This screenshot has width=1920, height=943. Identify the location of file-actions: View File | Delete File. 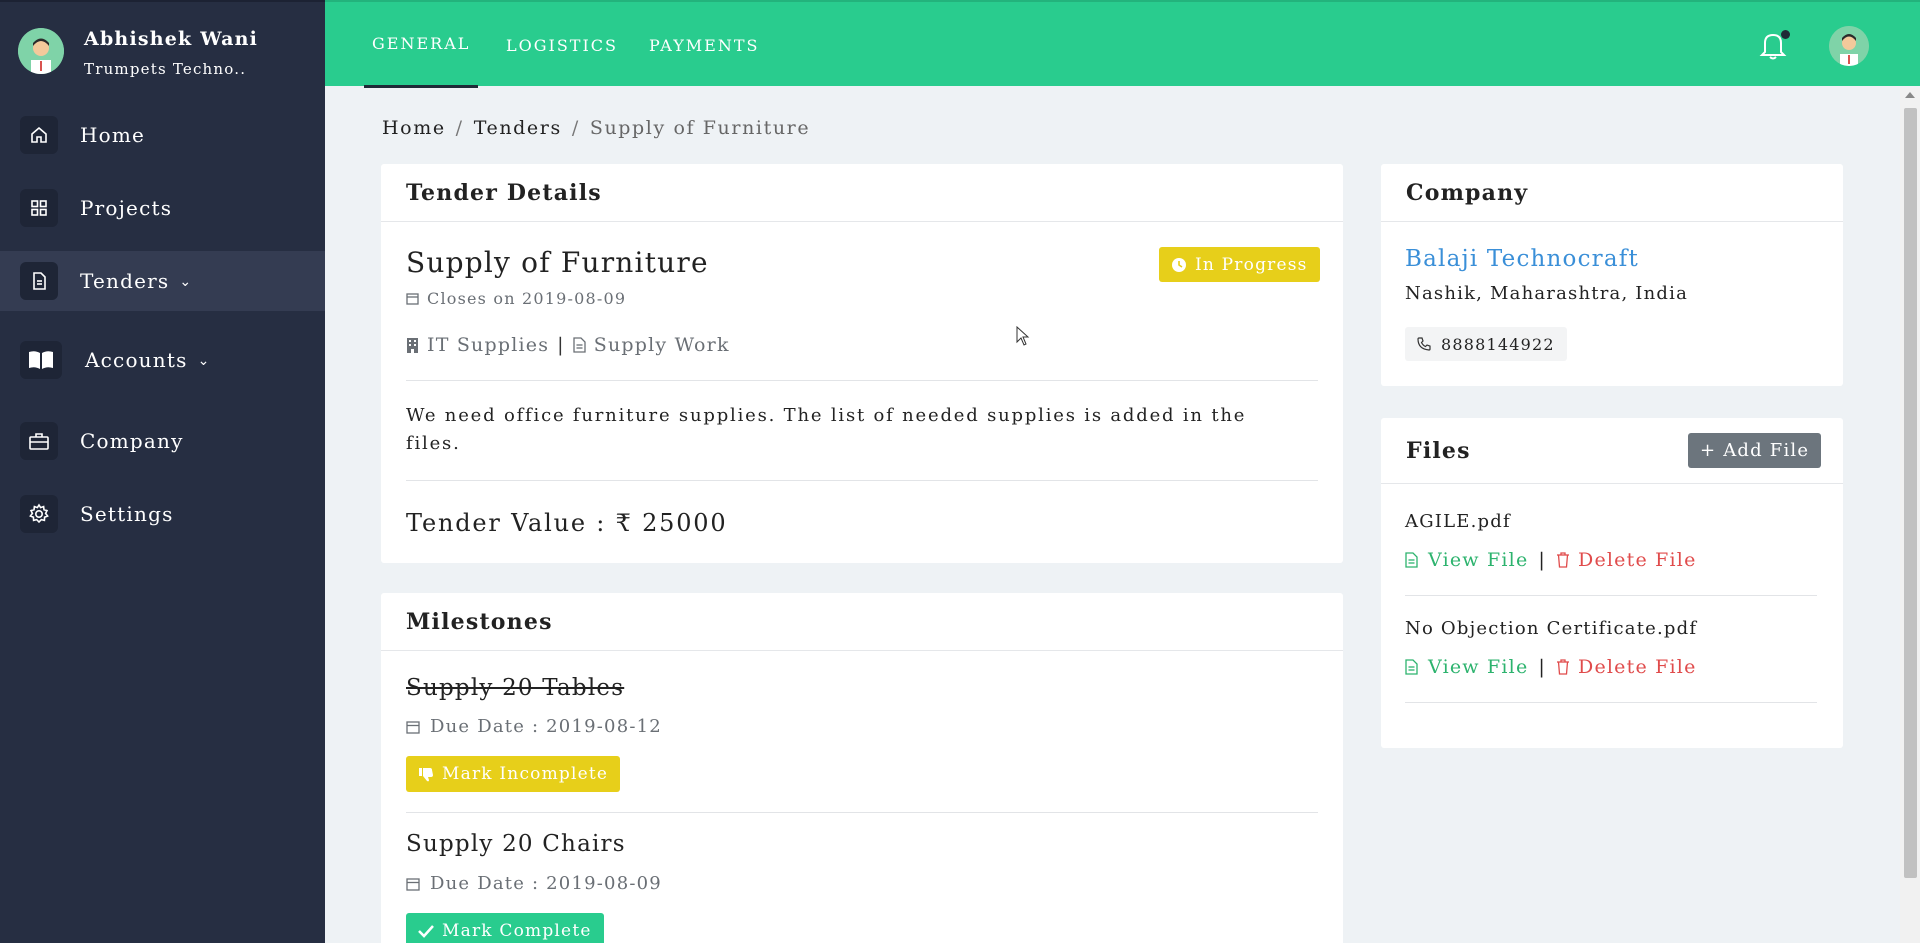
(1551, 667).